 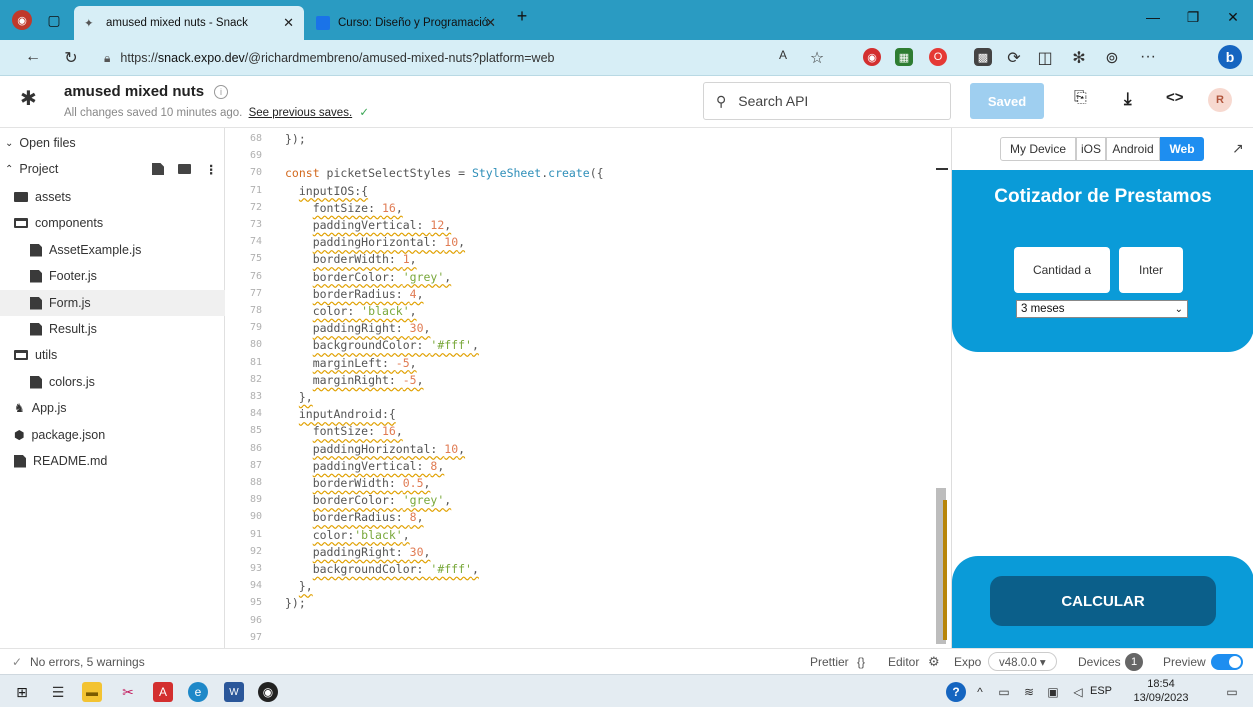 What do you see at coordinates (938, 57) in the screenshot?
I see `extension-opera-icon: O` at bounding box center [938, 57].